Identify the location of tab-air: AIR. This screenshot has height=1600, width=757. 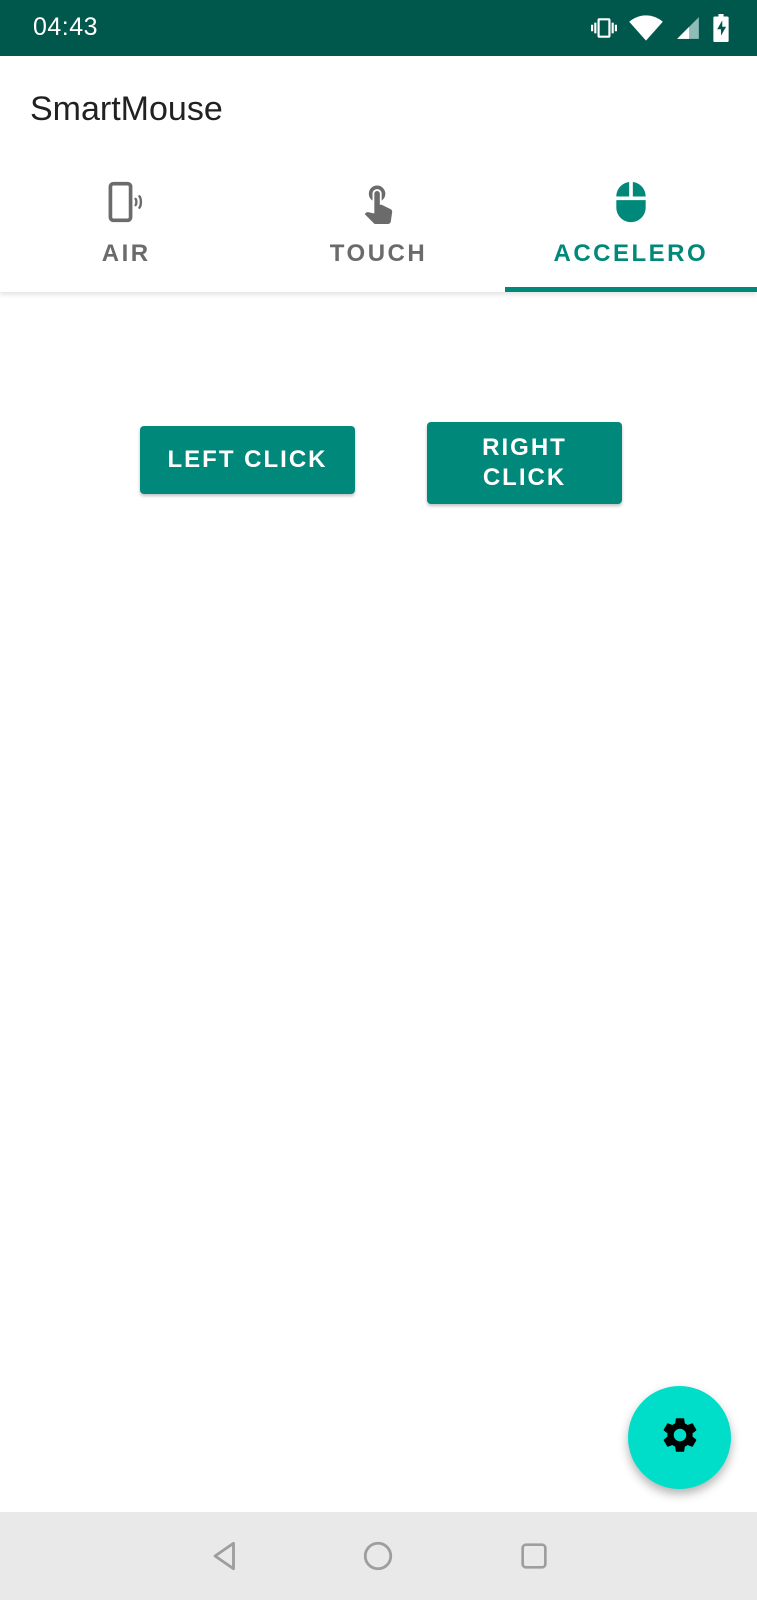
(126, 221).